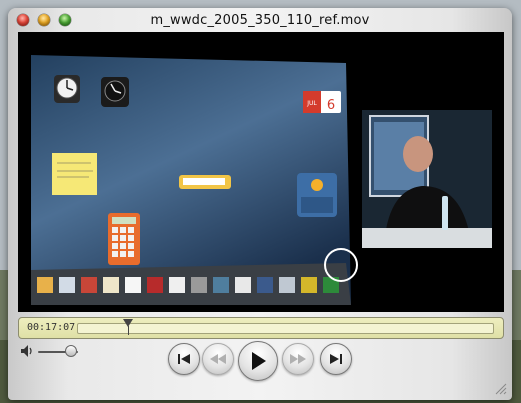 This screenshot has width=521, height=403. Describe the element at coordinates (341, 265) in the screenshot. I see `highlight-circle` at that location.